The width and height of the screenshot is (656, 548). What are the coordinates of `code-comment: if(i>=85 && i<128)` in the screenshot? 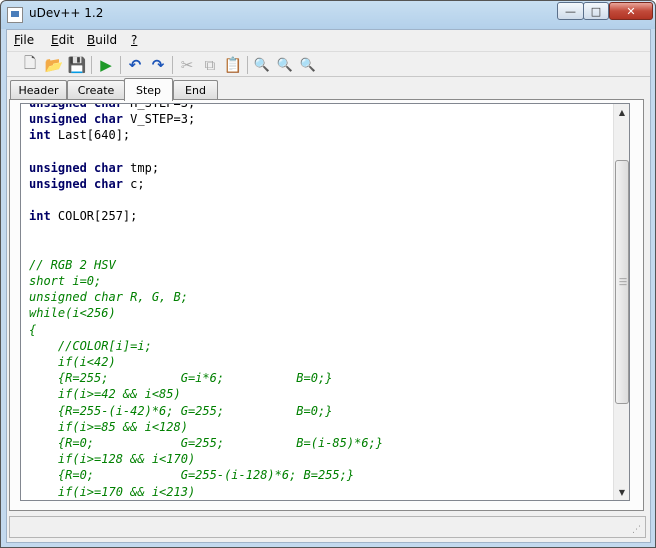 It's located at (108, 426).